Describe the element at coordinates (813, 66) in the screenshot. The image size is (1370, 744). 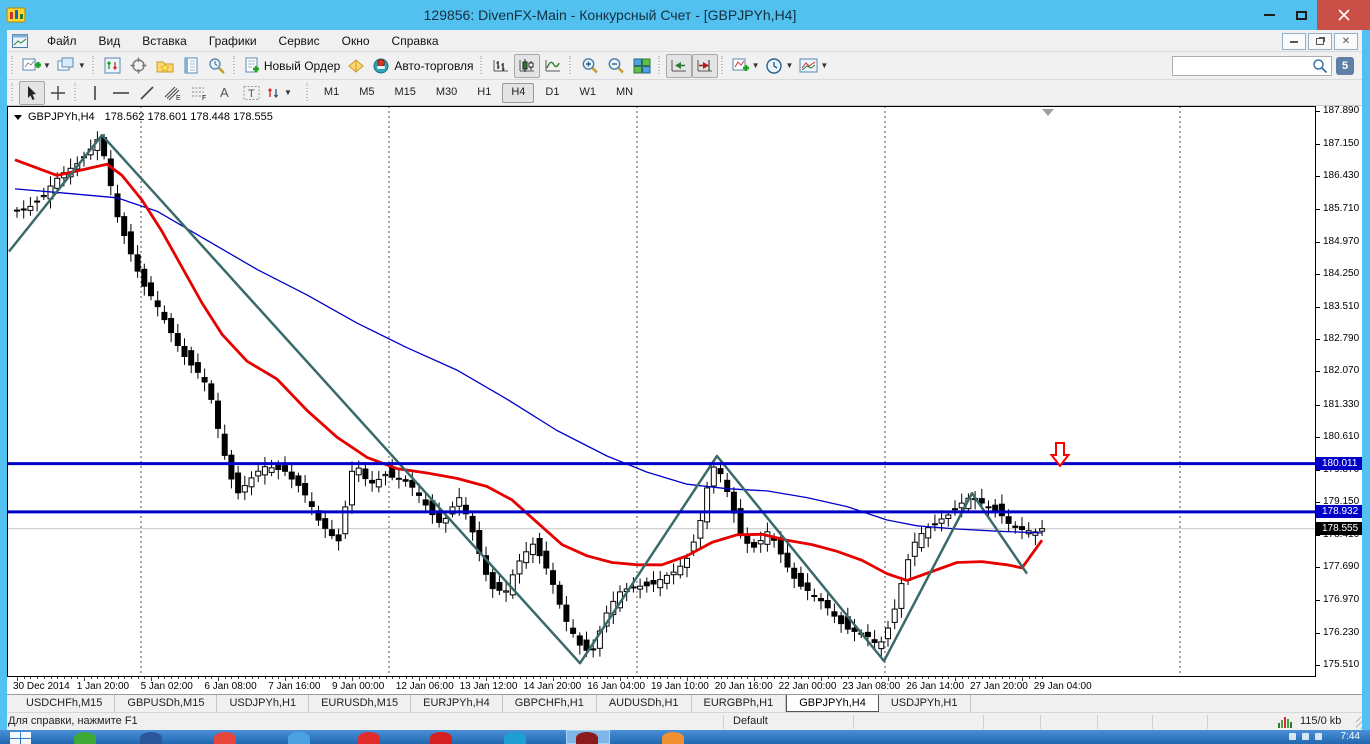
I see `templates-button: ▼` at that location.